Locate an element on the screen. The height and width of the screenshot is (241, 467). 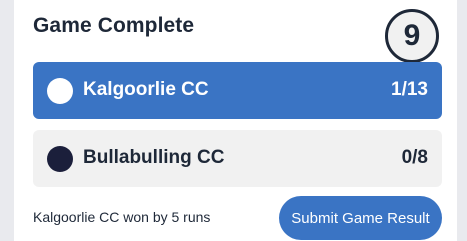
team-name: Bullabulling CC is located at coordinates (154, 157).